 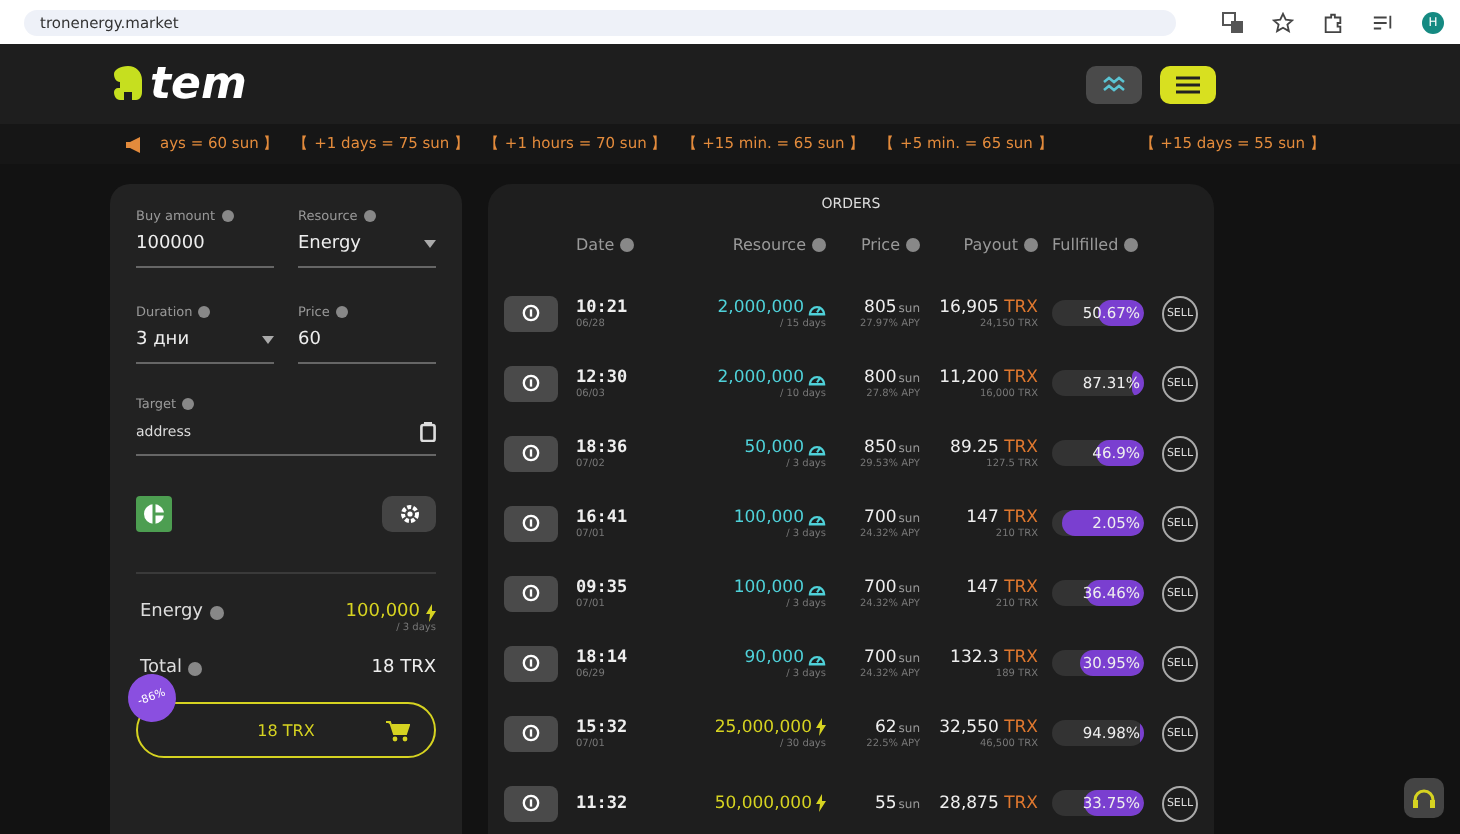 I want to click on column-header: Price, so click(x=880, y=245).